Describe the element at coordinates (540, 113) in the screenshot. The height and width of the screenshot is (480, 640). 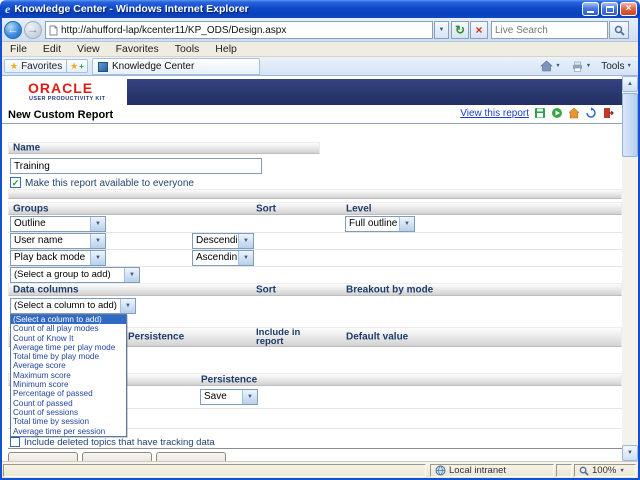
I see `save-button` at that location.